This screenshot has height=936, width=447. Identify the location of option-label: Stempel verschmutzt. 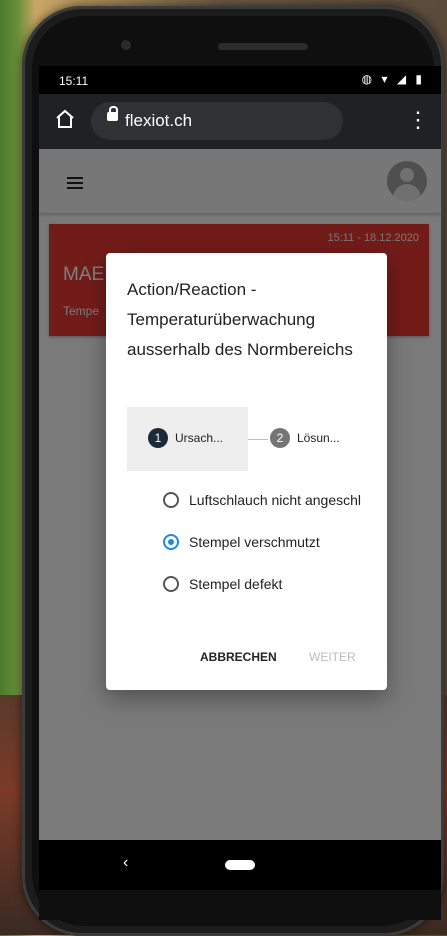
(254, 542).